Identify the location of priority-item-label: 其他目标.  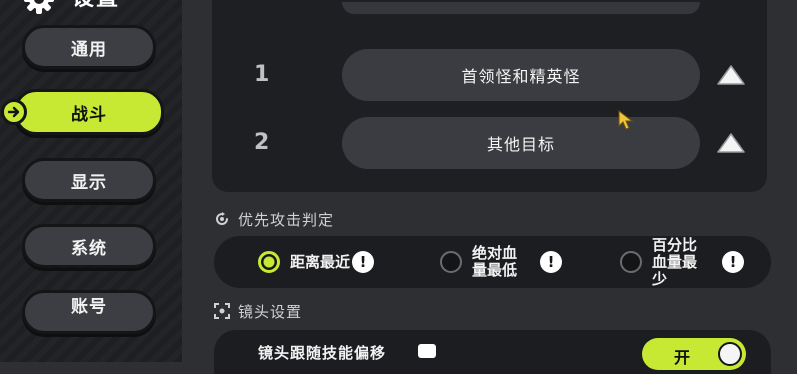
(520, 144).